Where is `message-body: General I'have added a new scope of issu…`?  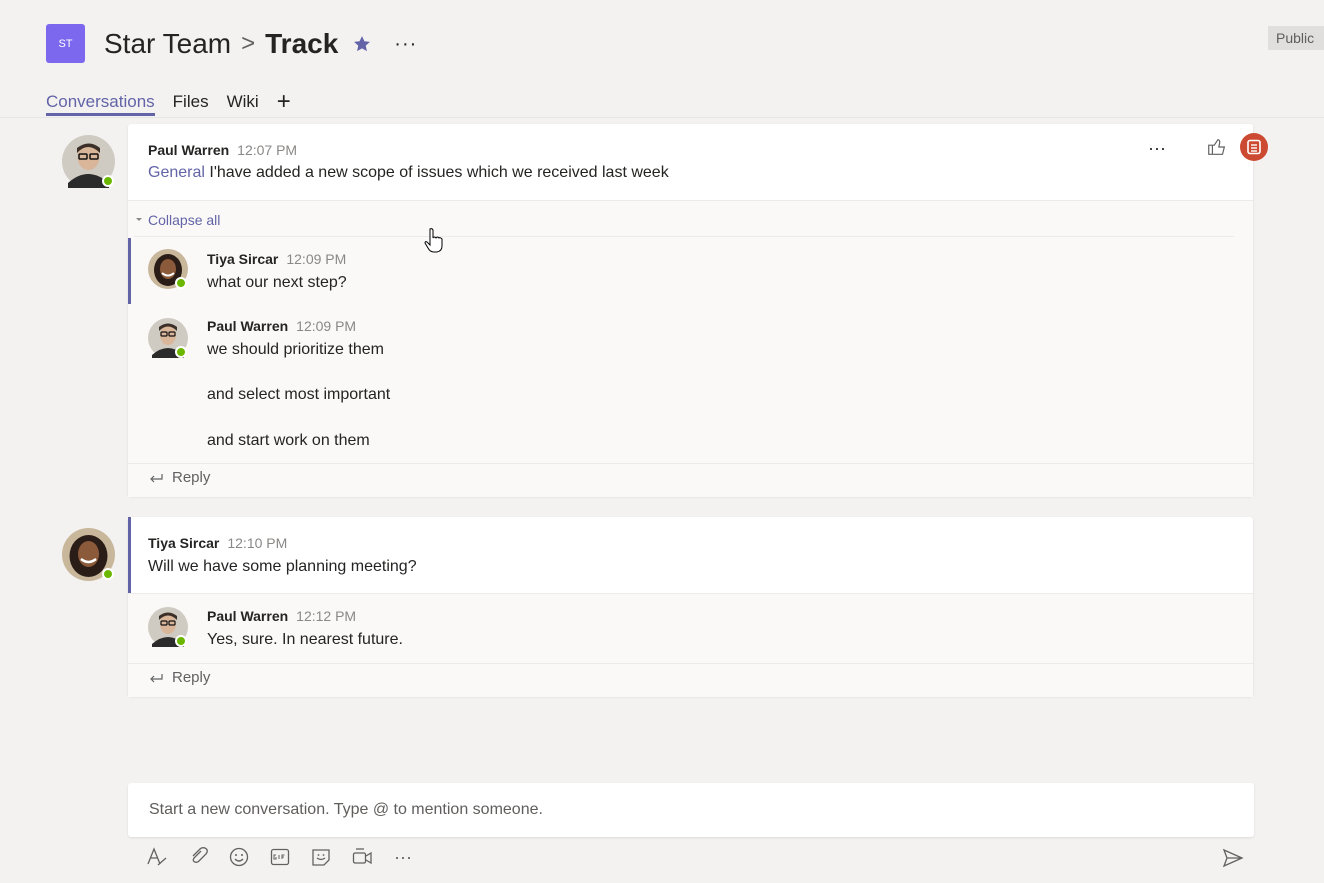 message-body: General I'have added a new scope of issu… is located at coordinates (408, 173).